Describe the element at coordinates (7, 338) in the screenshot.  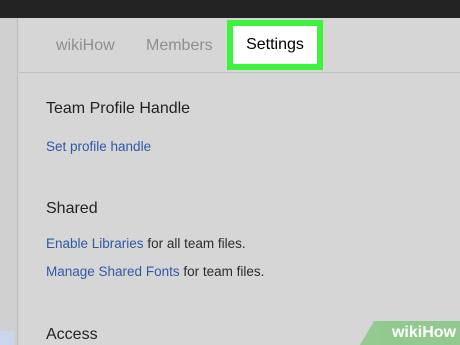
I see `sidebar-selection-sliver` at that location.